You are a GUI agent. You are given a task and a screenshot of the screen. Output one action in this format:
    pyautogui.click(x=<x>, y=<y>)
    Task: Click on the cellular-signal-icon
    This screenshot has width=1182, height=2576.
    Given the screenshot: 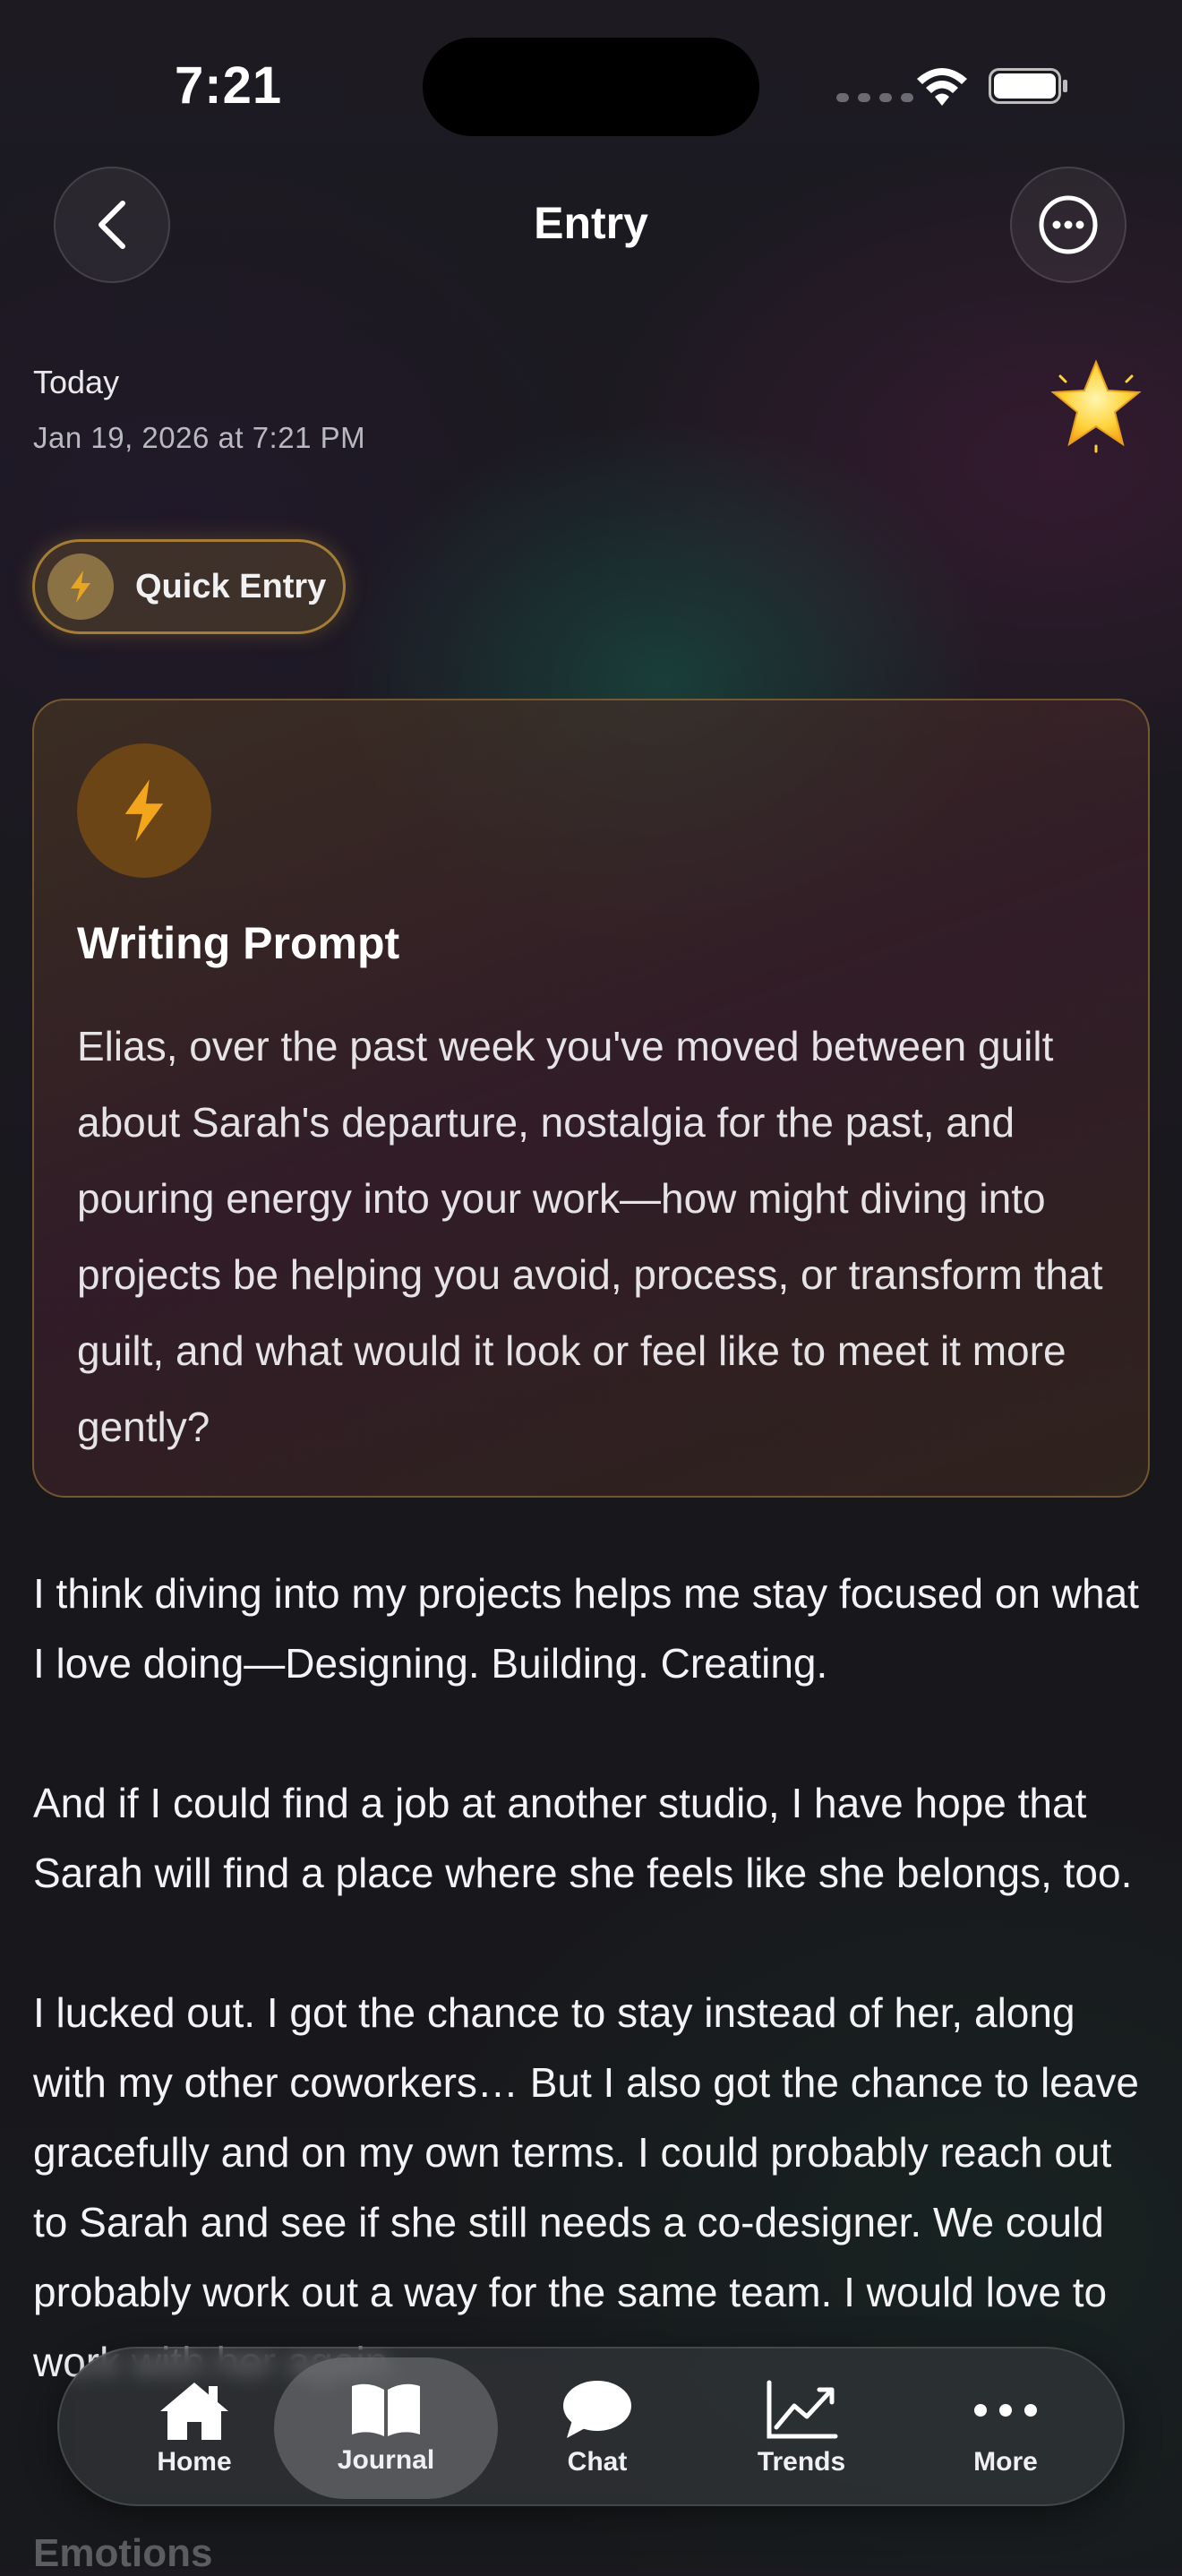 What is the action you would take?
    pyautogui.click(x=875, y=97)
    